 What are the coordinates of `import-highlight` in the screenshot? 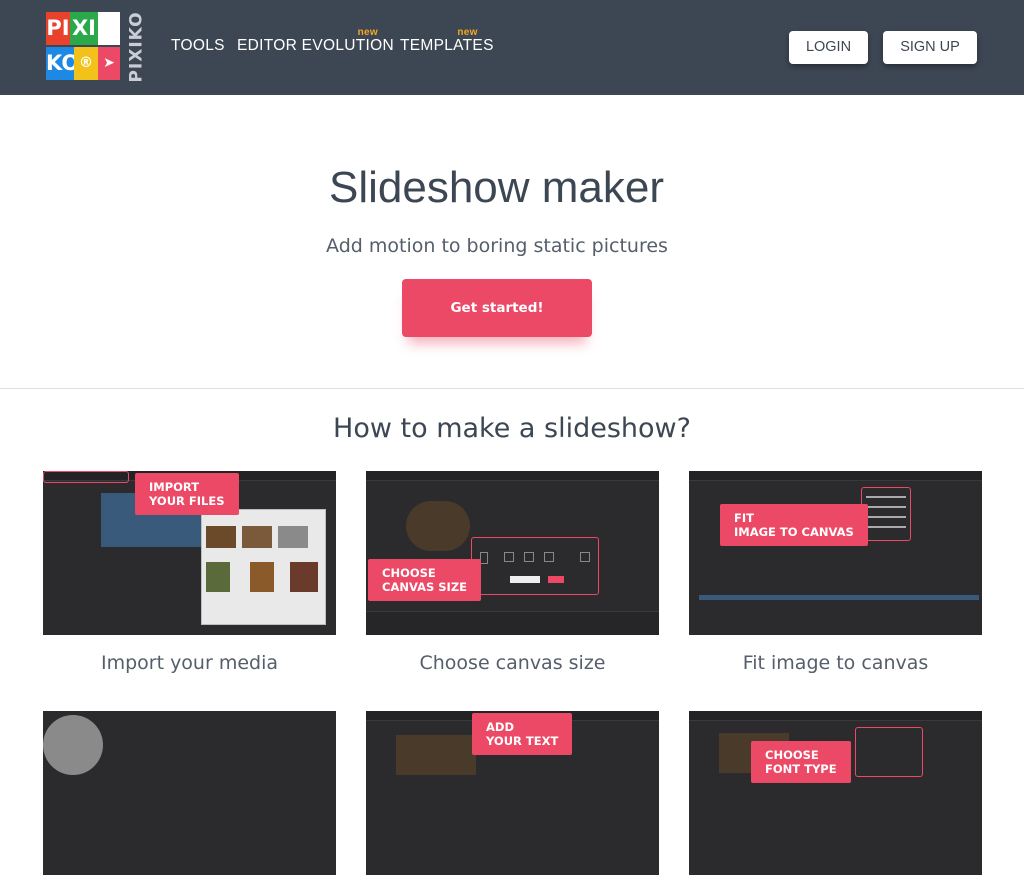 It's located at (86, 477).